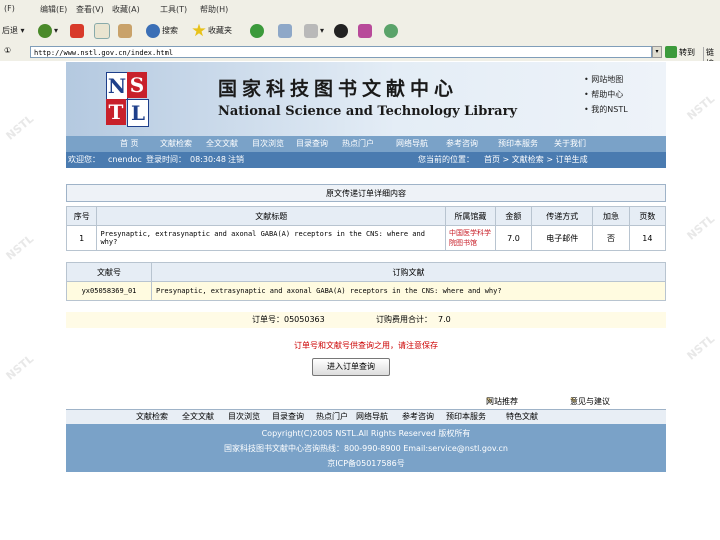  I want to click on history-button, so click(258, 31).